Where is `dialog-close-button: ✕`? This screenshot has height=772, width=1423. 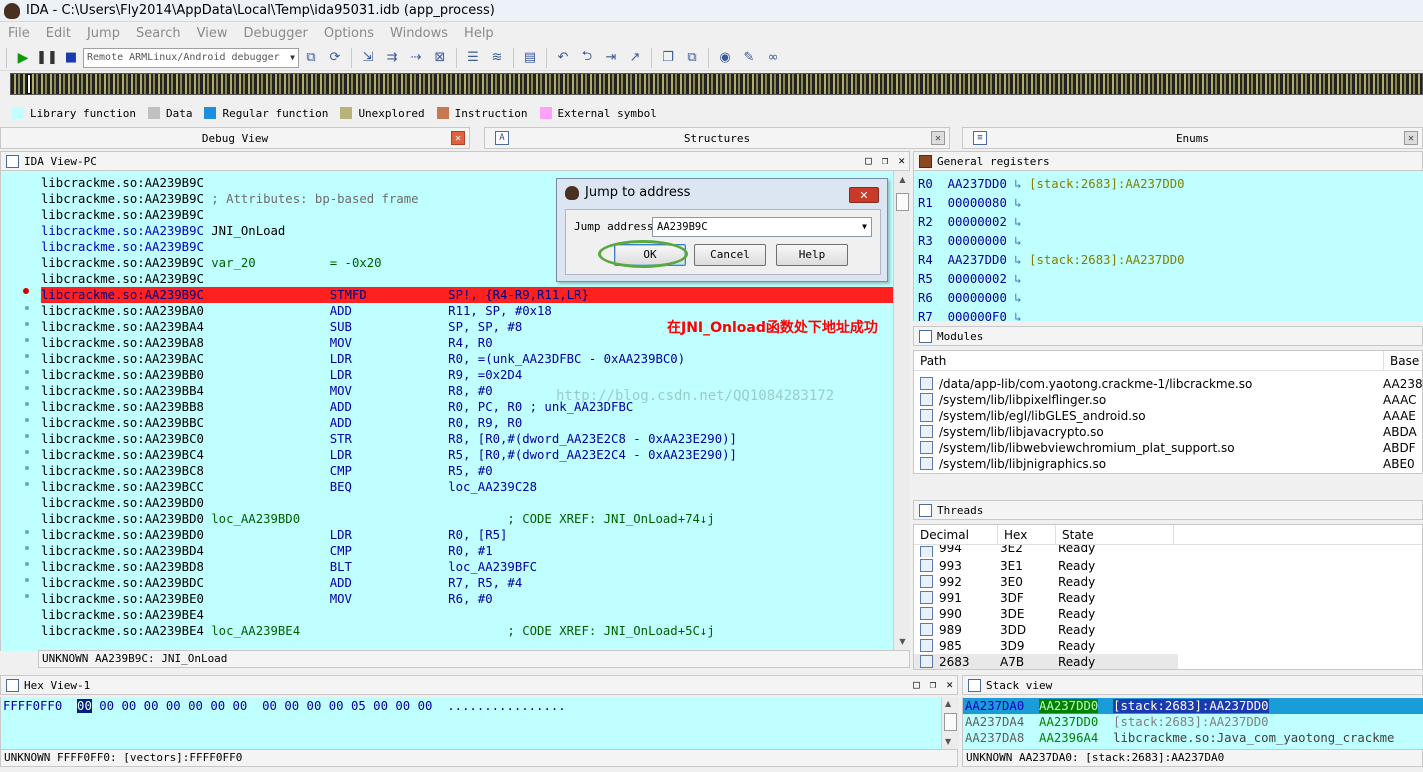 dialog-close-button: ✕ is located at coordinates (864, 195).